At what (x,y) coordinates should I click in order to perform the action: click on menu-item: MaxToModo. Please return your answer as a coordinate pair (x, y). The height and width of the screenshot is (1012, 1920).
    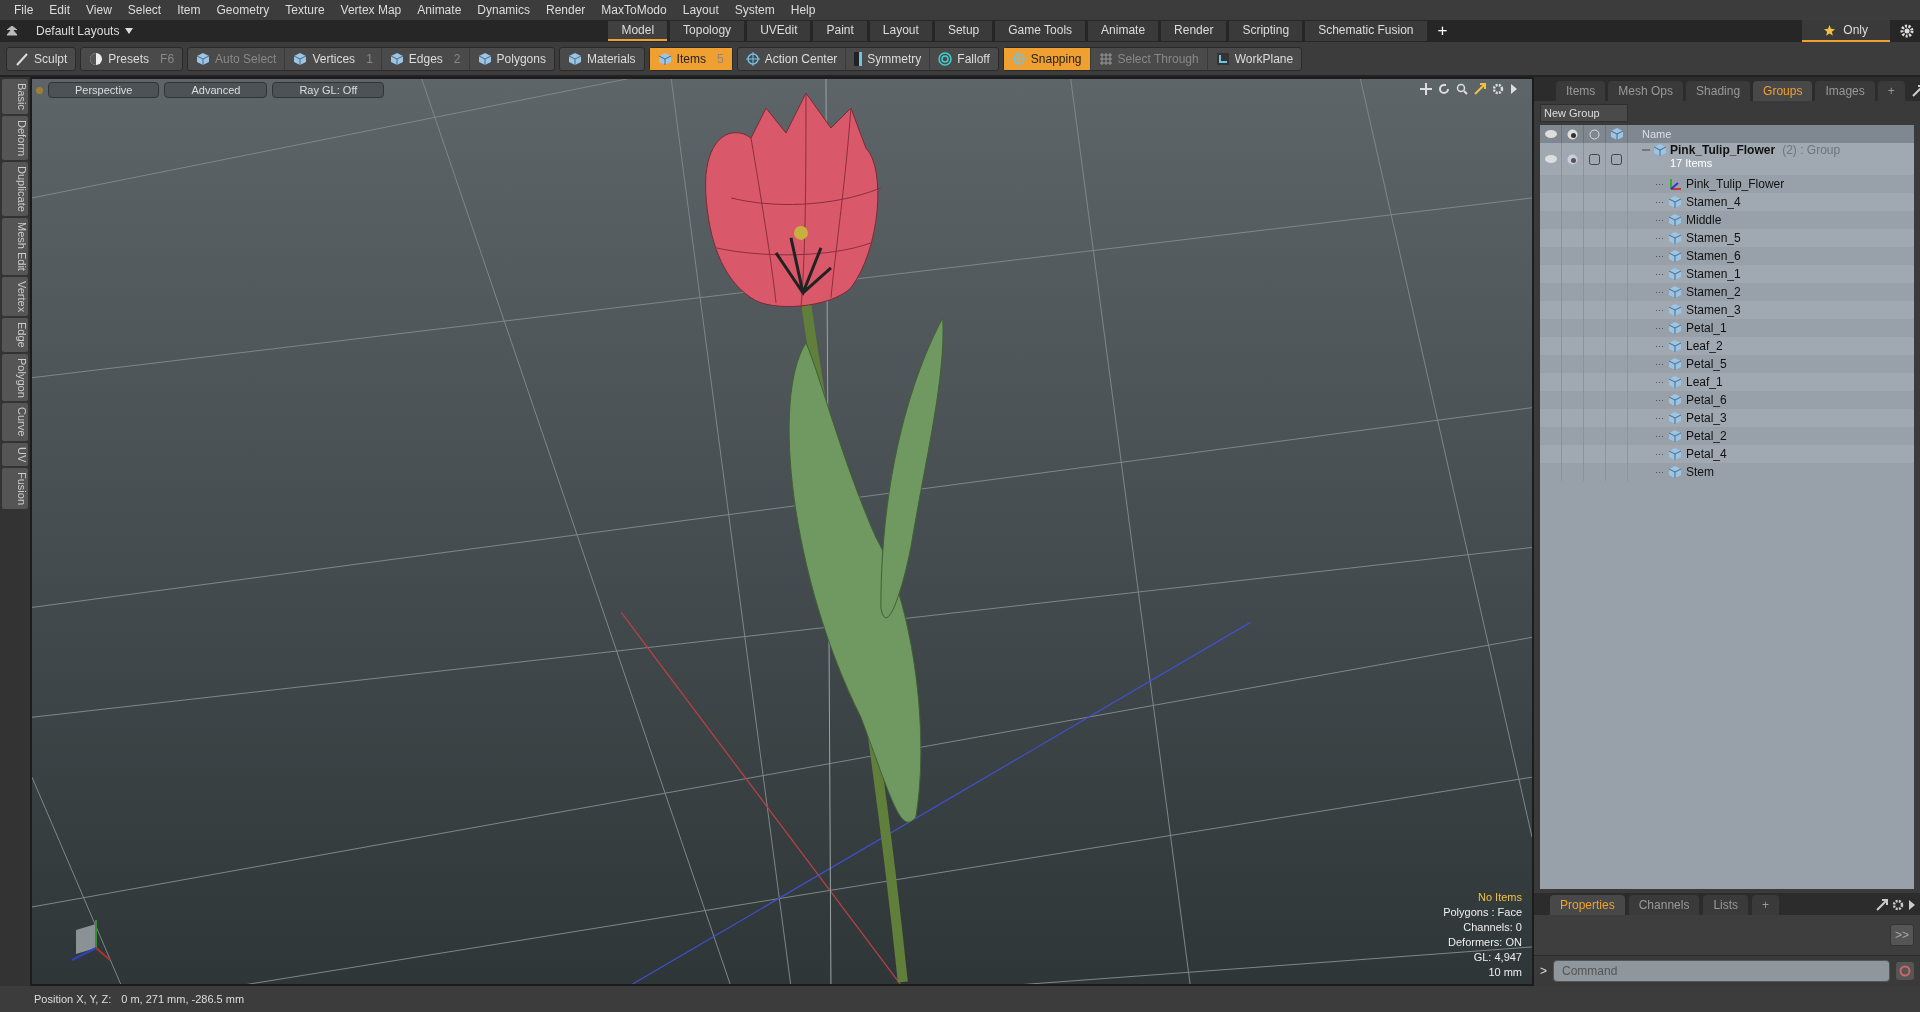
    Looking at the image, I should click on (634, 10).